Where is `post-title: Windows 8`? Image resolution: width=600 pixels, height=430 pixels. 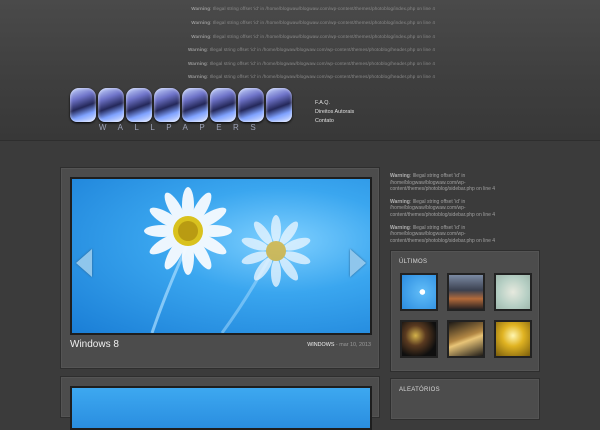 post-title: Windows 8 is located at coordinates (94, 344).